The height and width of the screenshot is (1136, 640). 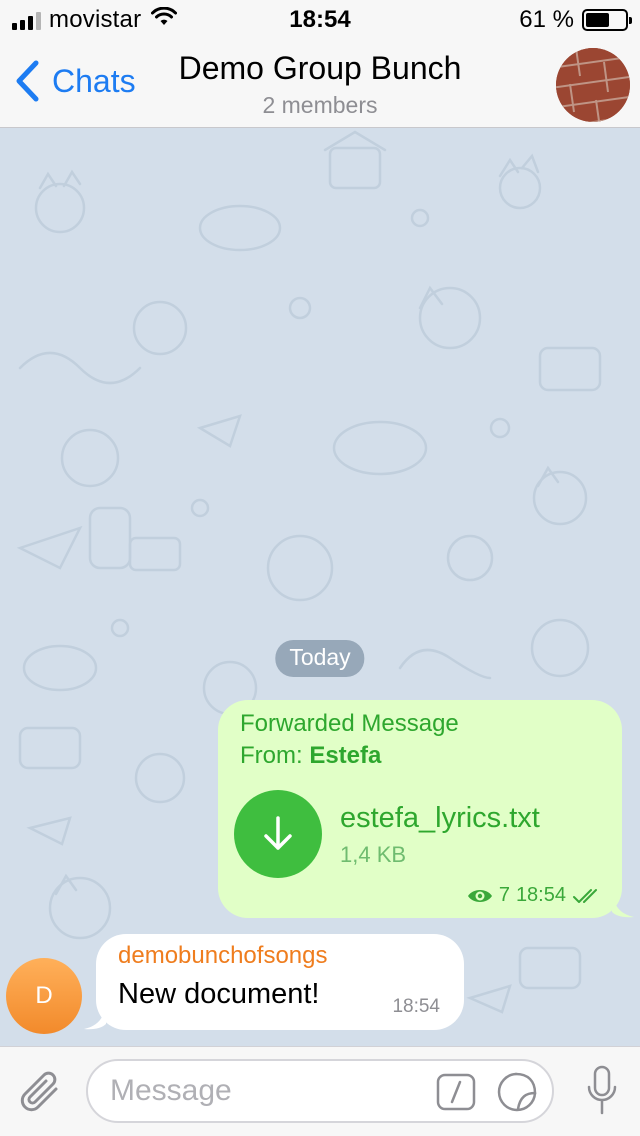 I want to click on message-input, so click(x=270, y=1091).